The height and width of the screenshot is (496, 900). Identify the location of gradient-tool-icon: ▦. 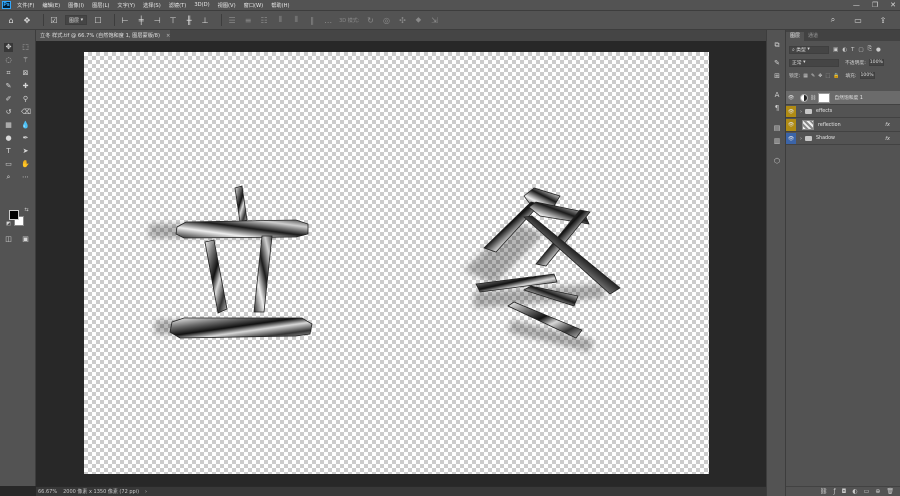
(8, 125).